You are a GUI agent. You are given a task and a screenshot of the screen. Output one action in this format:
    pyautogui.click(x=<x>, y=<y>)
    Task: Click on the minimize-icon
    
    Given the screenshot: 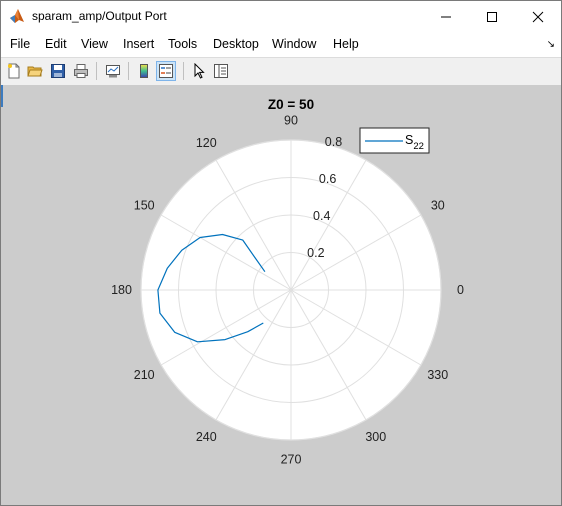 What is the action you would take?
    pyautogui.click(x=446, y=16)
    